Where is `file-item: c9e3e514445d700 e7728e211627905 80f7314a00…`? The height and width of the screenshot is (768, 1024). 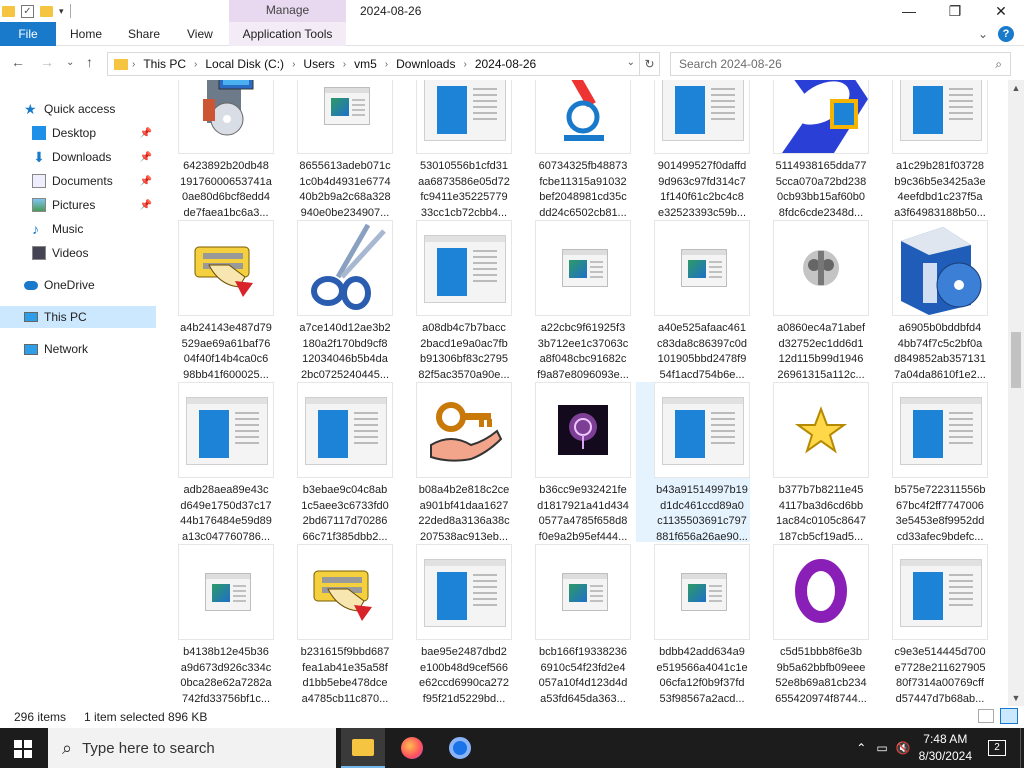
file-item: c9e3e514445d700 e7728e211627905 80f7314a00… is located at coordinates (931, 624).